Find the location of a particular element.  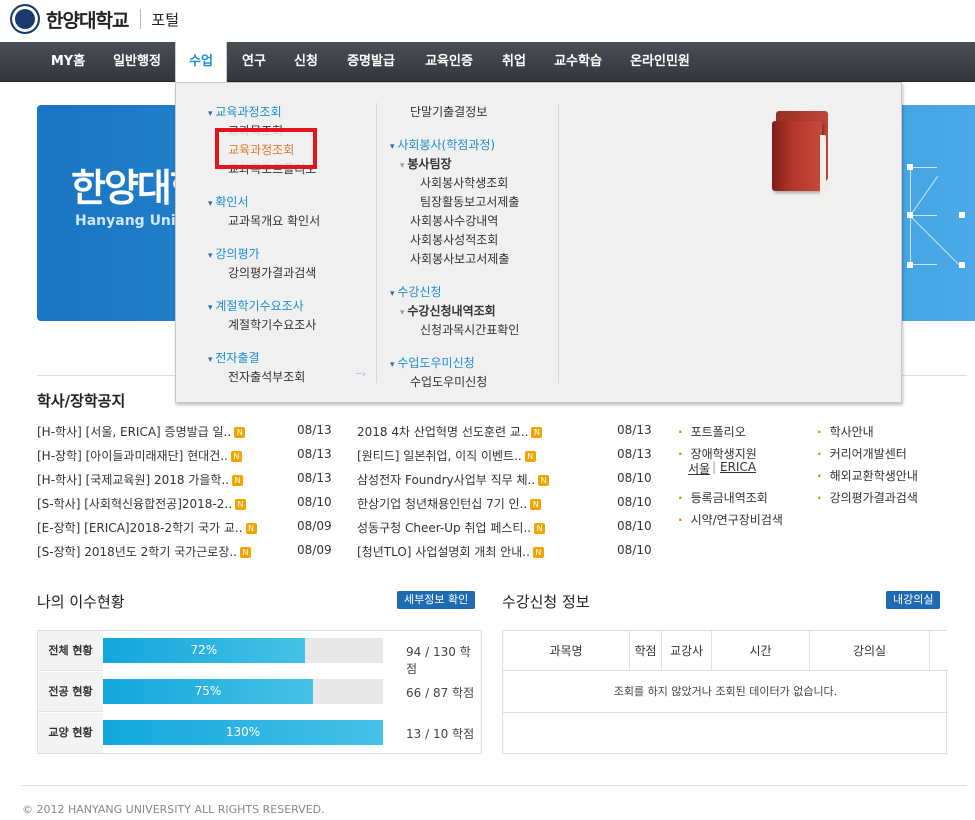

job-item: 성동구청 Cheer-Up 취업 페스티.. N is located at coordinates (451, 527).